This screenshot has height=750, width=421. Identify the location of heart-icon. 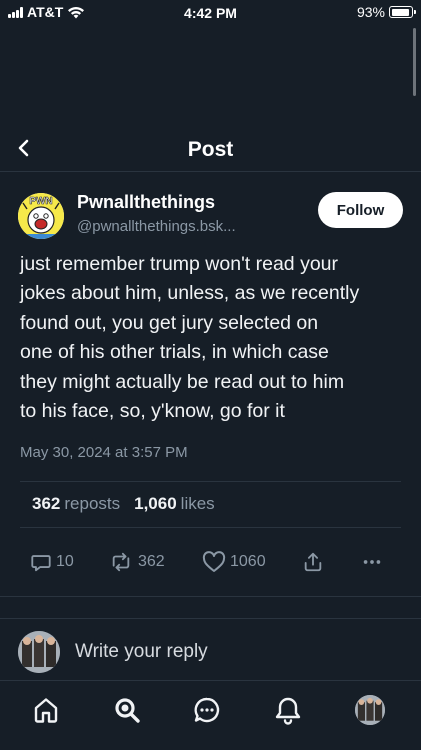
(214, 561).